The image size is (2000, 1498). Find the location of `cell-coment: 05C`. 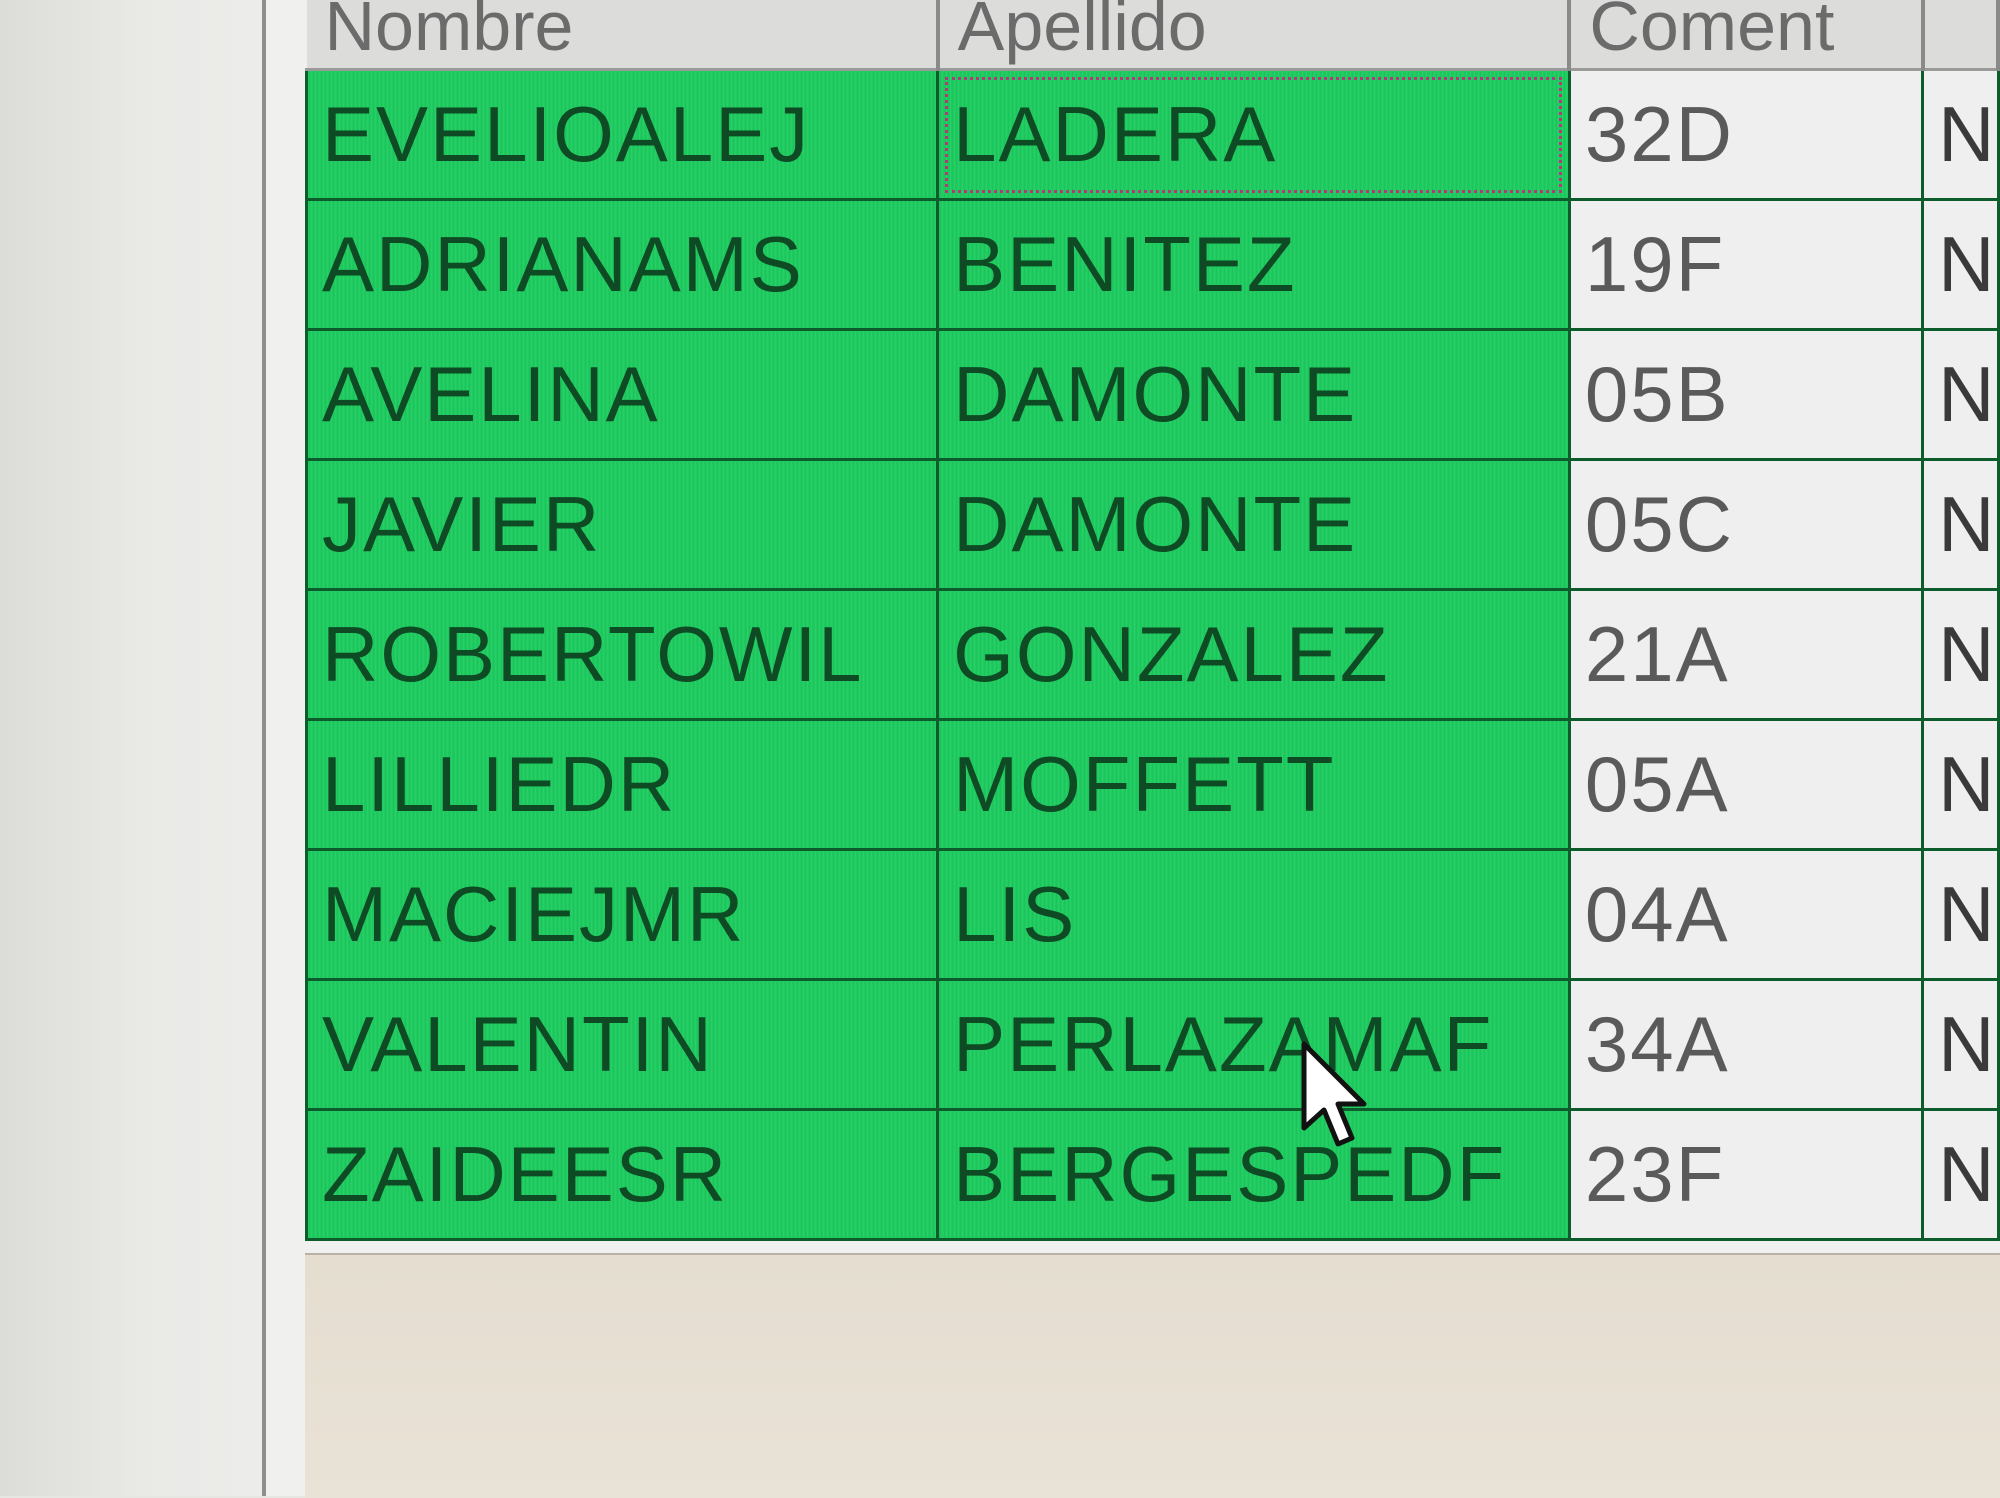

cell-coment: 05C is located at coordinates (1746, 524).